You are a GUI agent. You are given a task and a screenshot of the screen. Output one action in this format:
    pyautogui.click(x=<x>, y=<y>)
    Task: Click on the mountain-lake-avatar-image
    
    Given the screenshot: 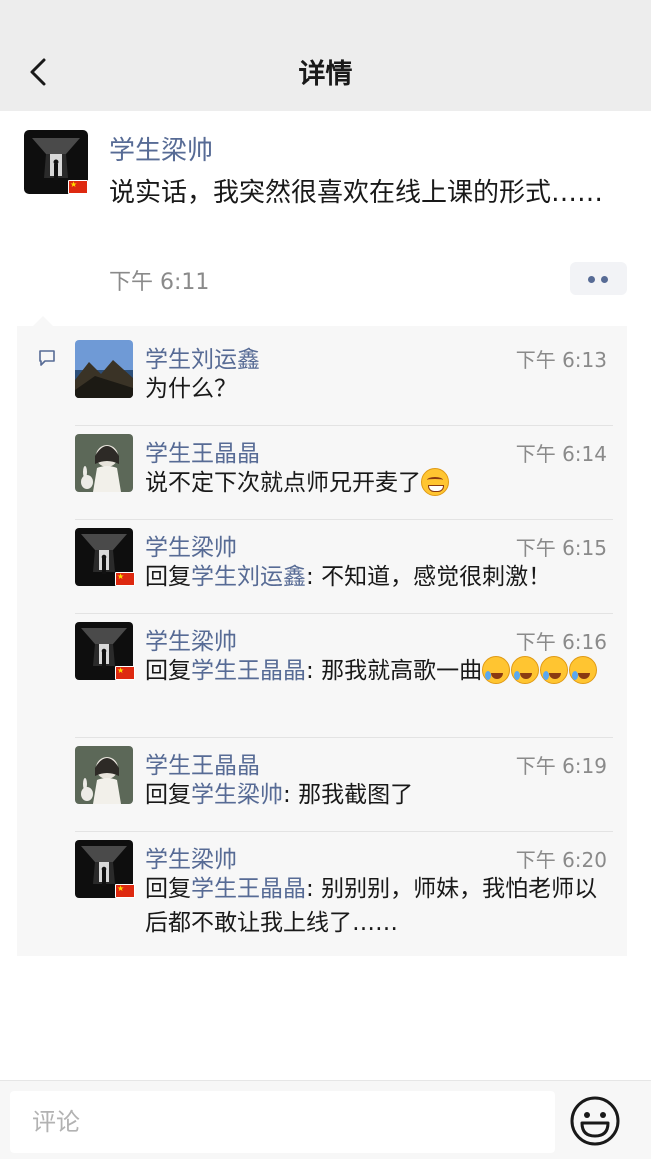 What is the action you would take?
    pyautogui.click(x=104, y=369)
    